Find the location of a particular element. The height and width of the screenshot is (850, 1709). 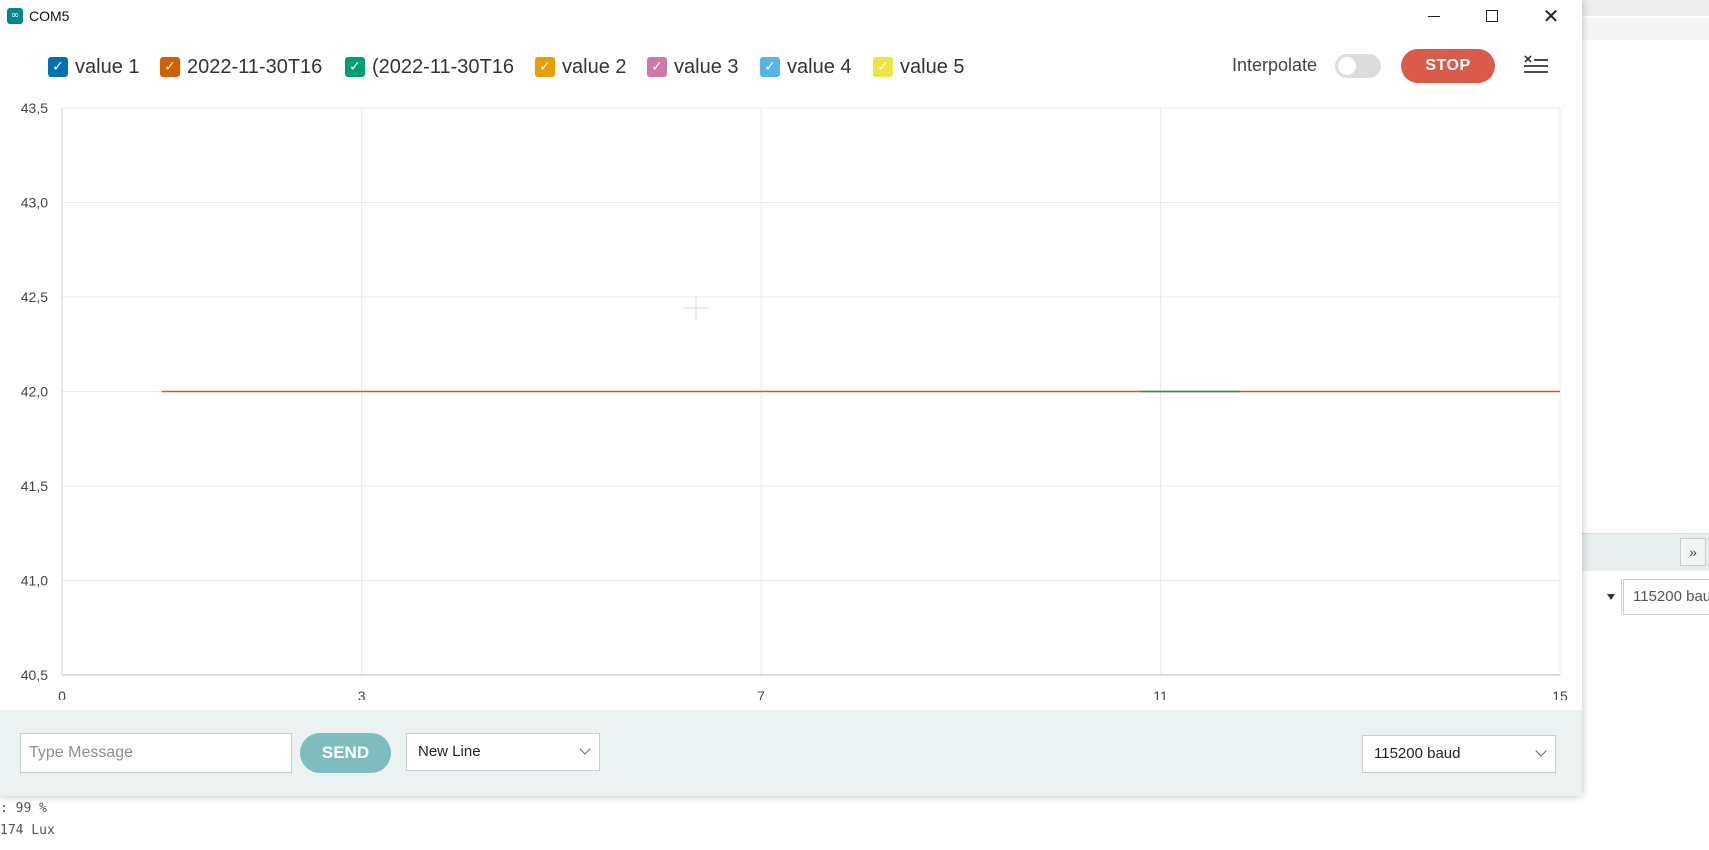

double-chevron-down-icon: » is located at coordinates (1693, 552).